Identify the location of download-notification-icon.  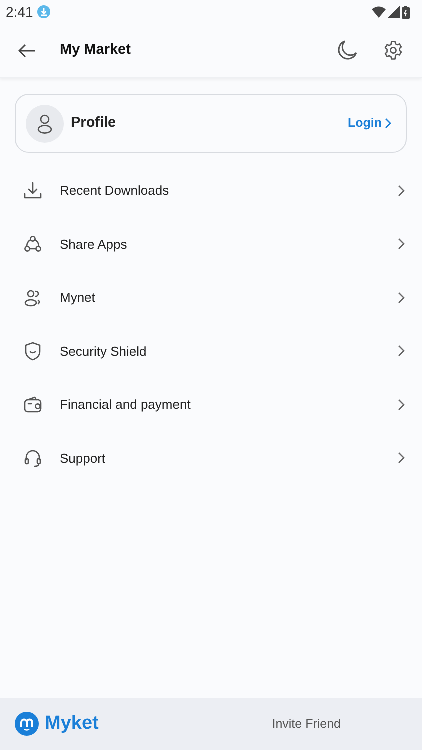
(44, 12).